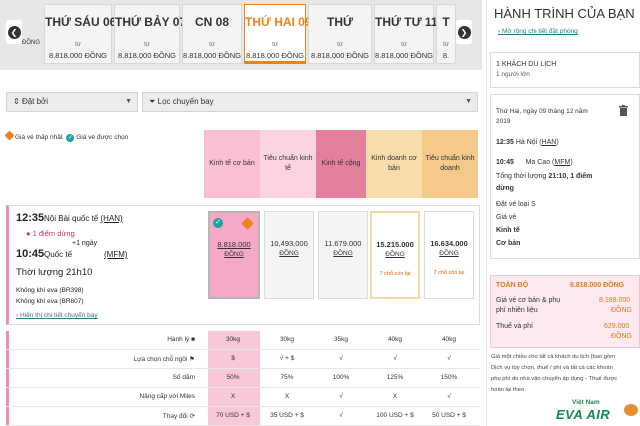  I want to click on operating-flight-1: Không khí eva (BR398), so click(50, 290).